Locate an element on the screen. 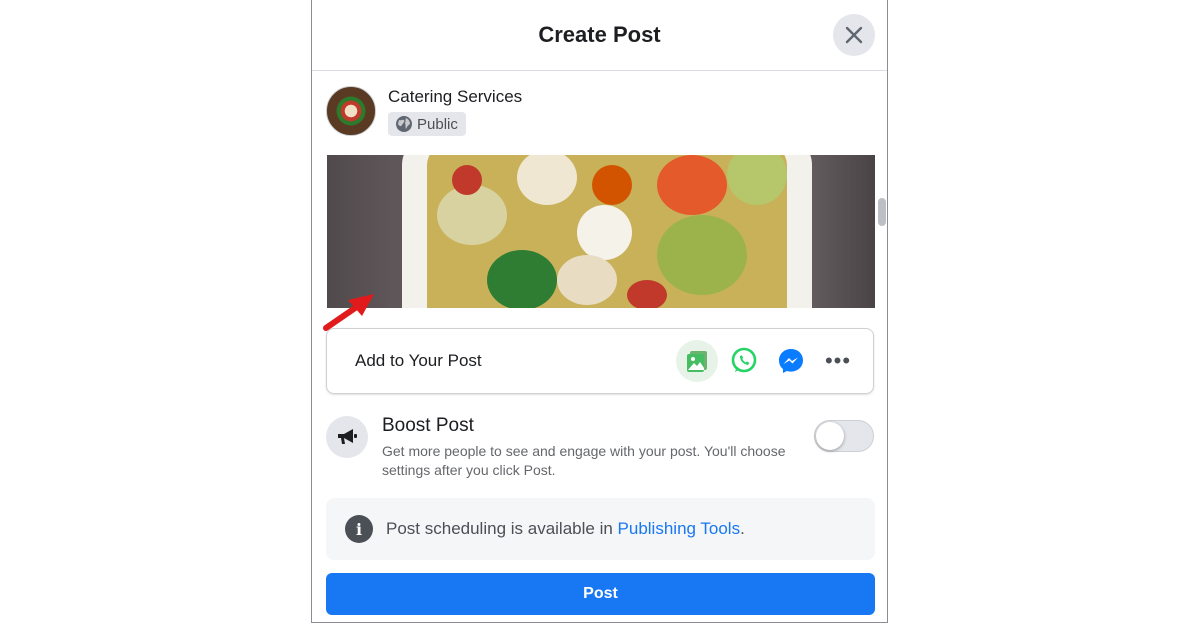 The height and width of the screenshot is (625, 1200). privacy-selector-button: Public is located at coordinates (427, 124).